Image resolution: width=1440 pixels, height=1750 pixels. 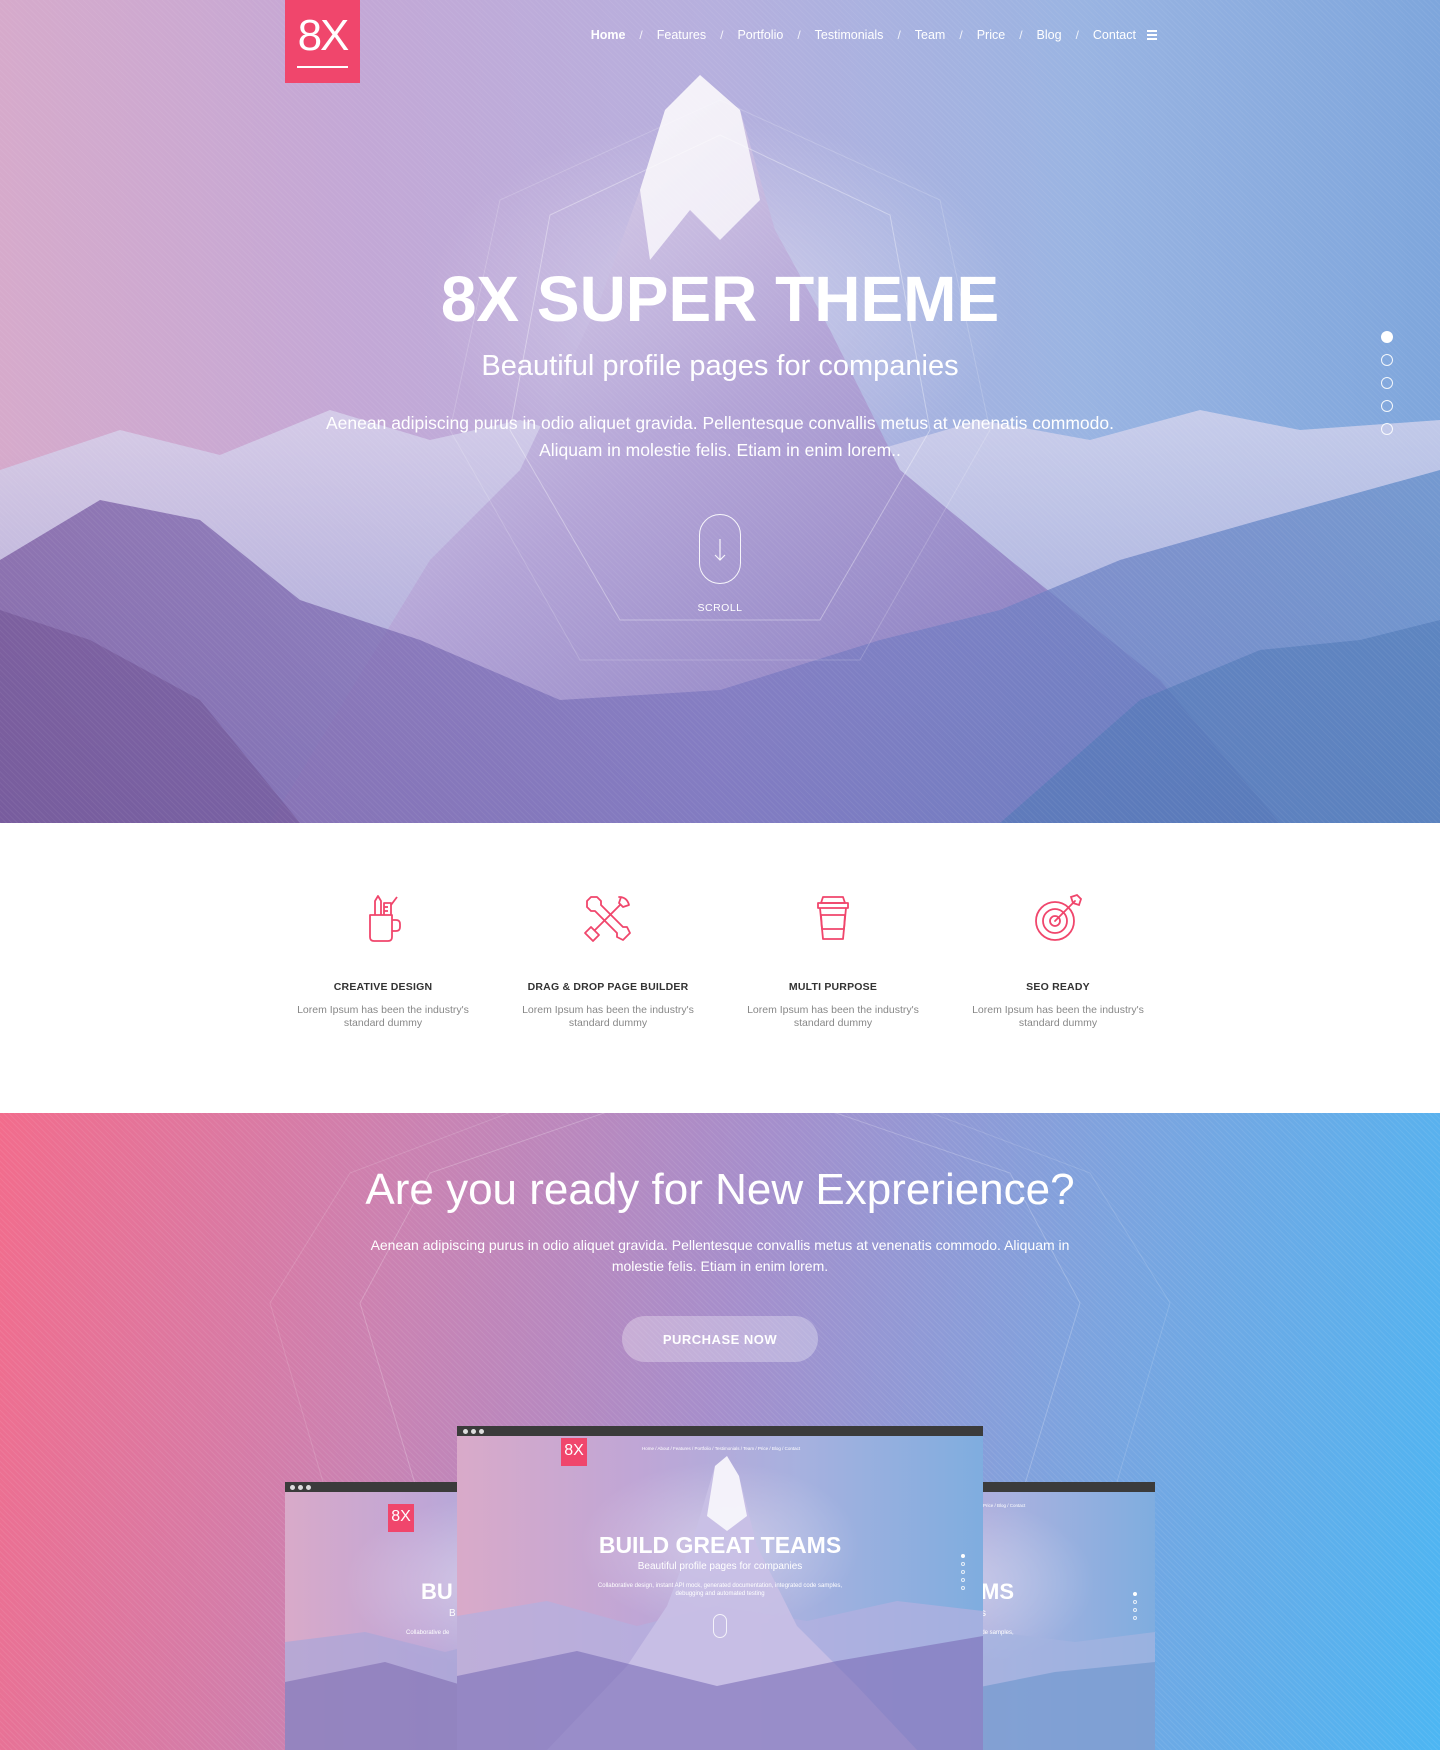 What do you see at coordinates (720, 299) in the screenshot?
I see `hero-title: 8X SUPER THEME` at bounding box center [720, 299].